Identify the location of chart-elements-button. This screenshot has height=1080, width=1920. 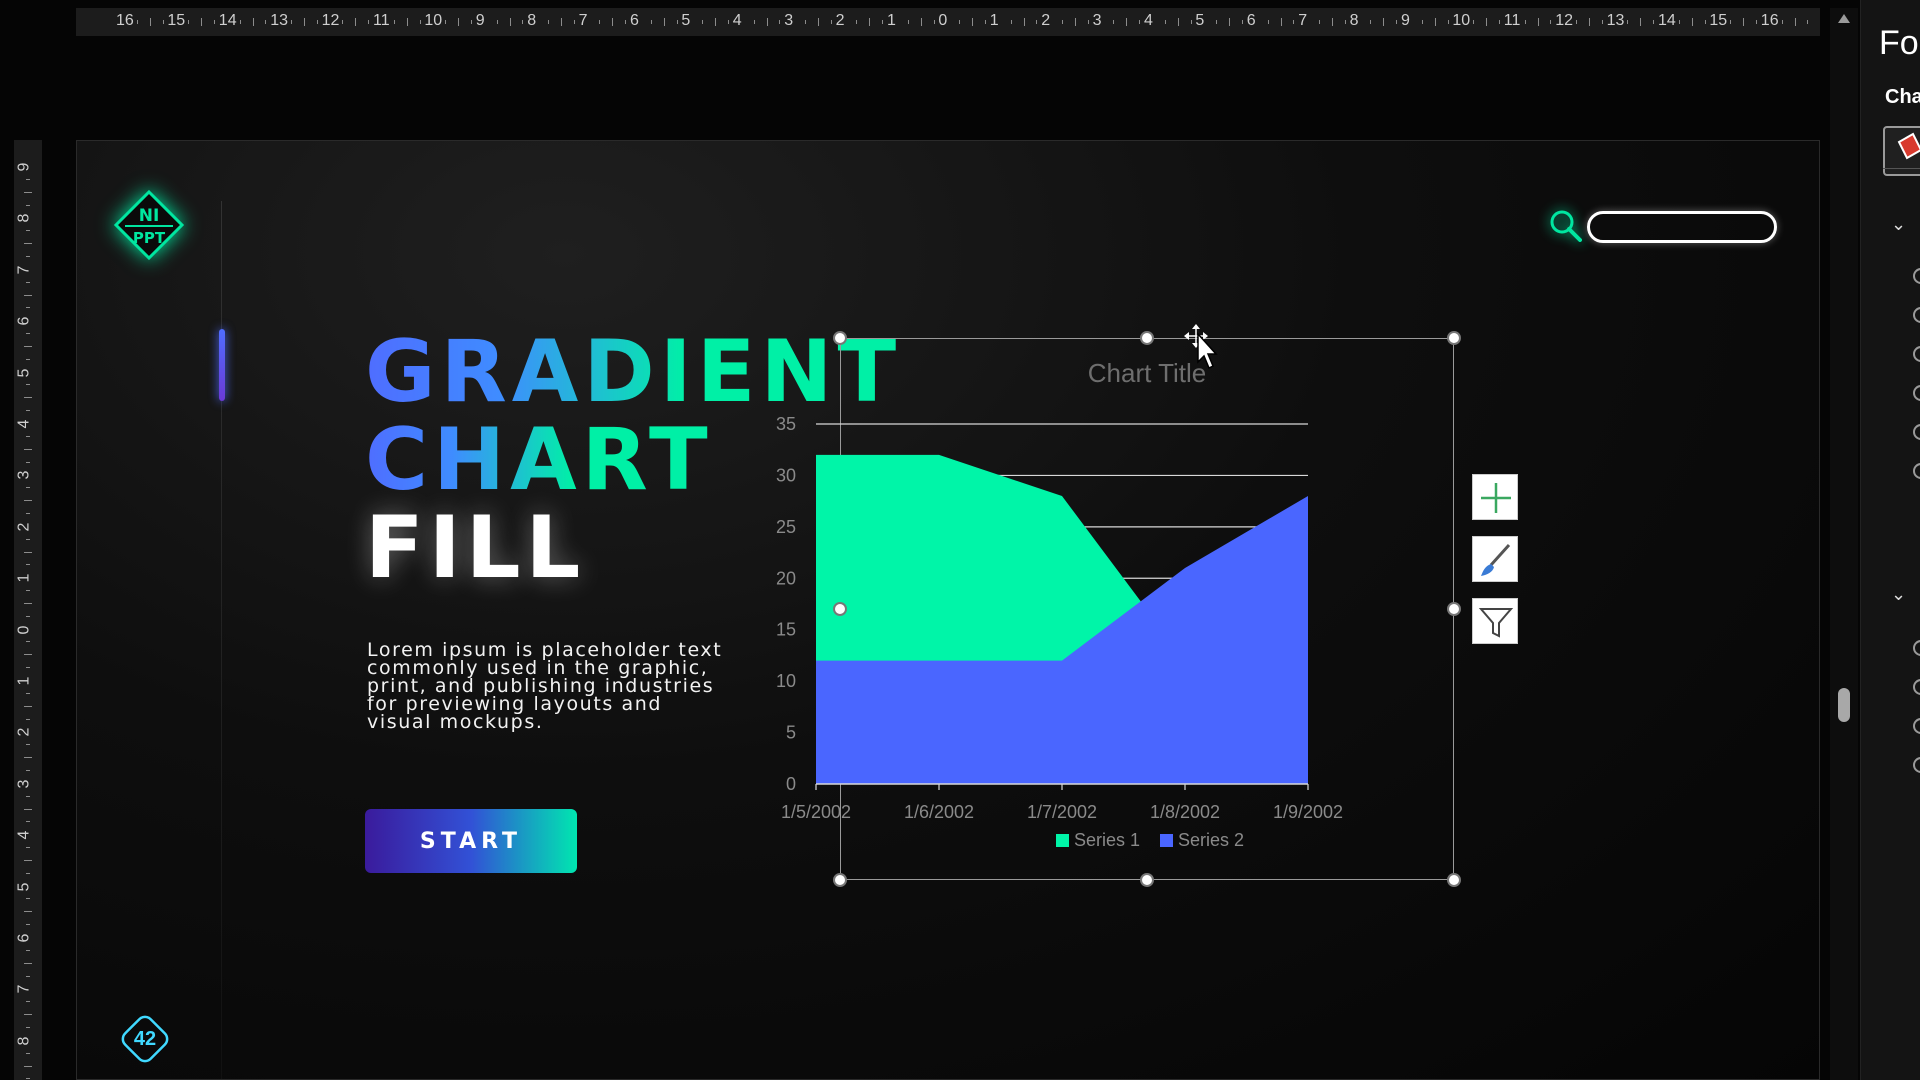
(1495, 497).